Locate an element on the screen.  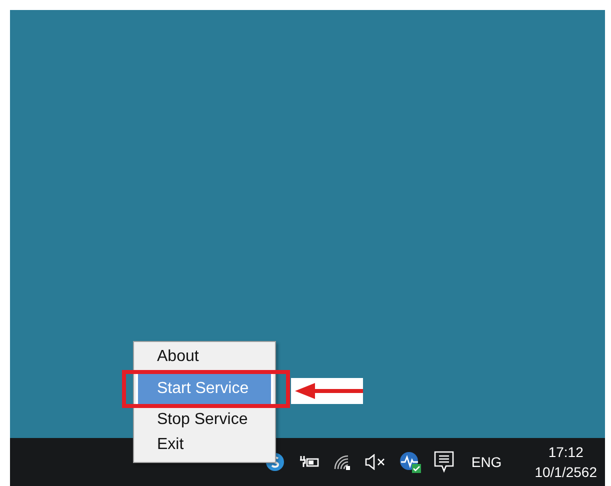
wifi-icon is located at coordinates (342, 462).